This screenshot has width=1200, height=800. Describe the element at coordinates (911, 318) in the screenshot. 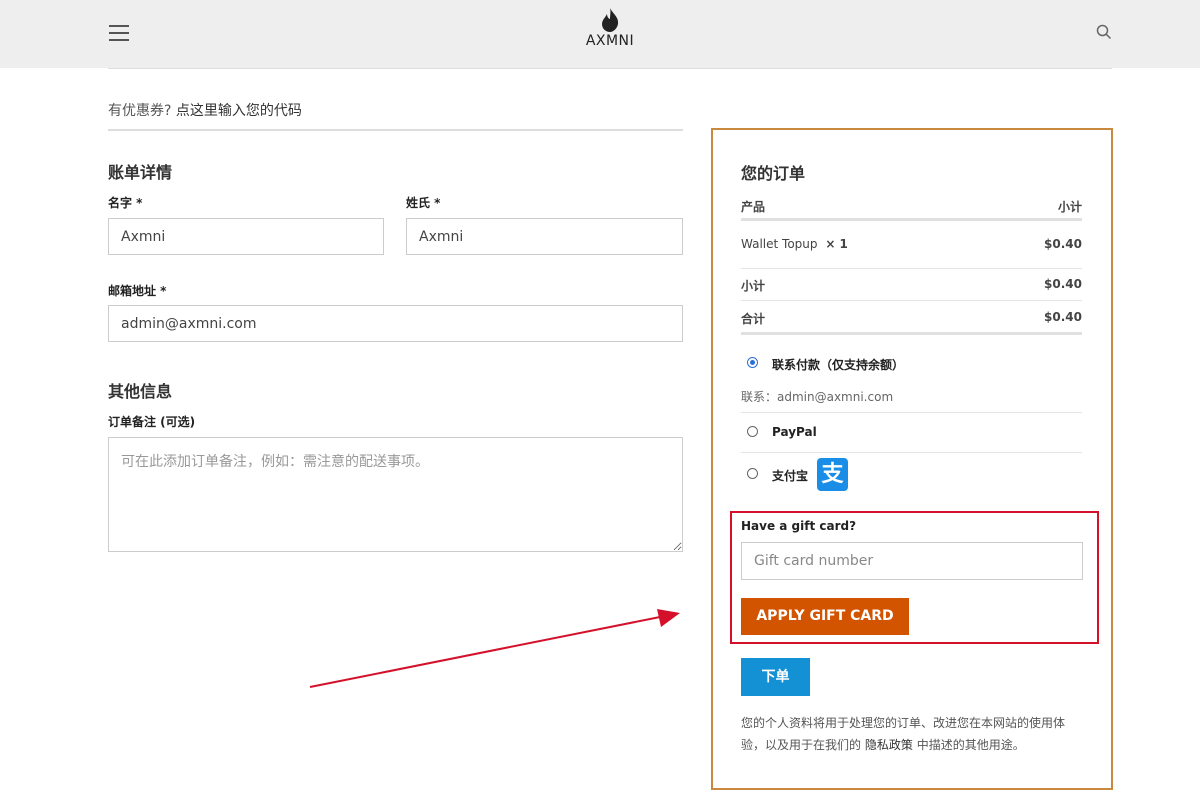

I see `total-row: 合计 $0.40` at that location.